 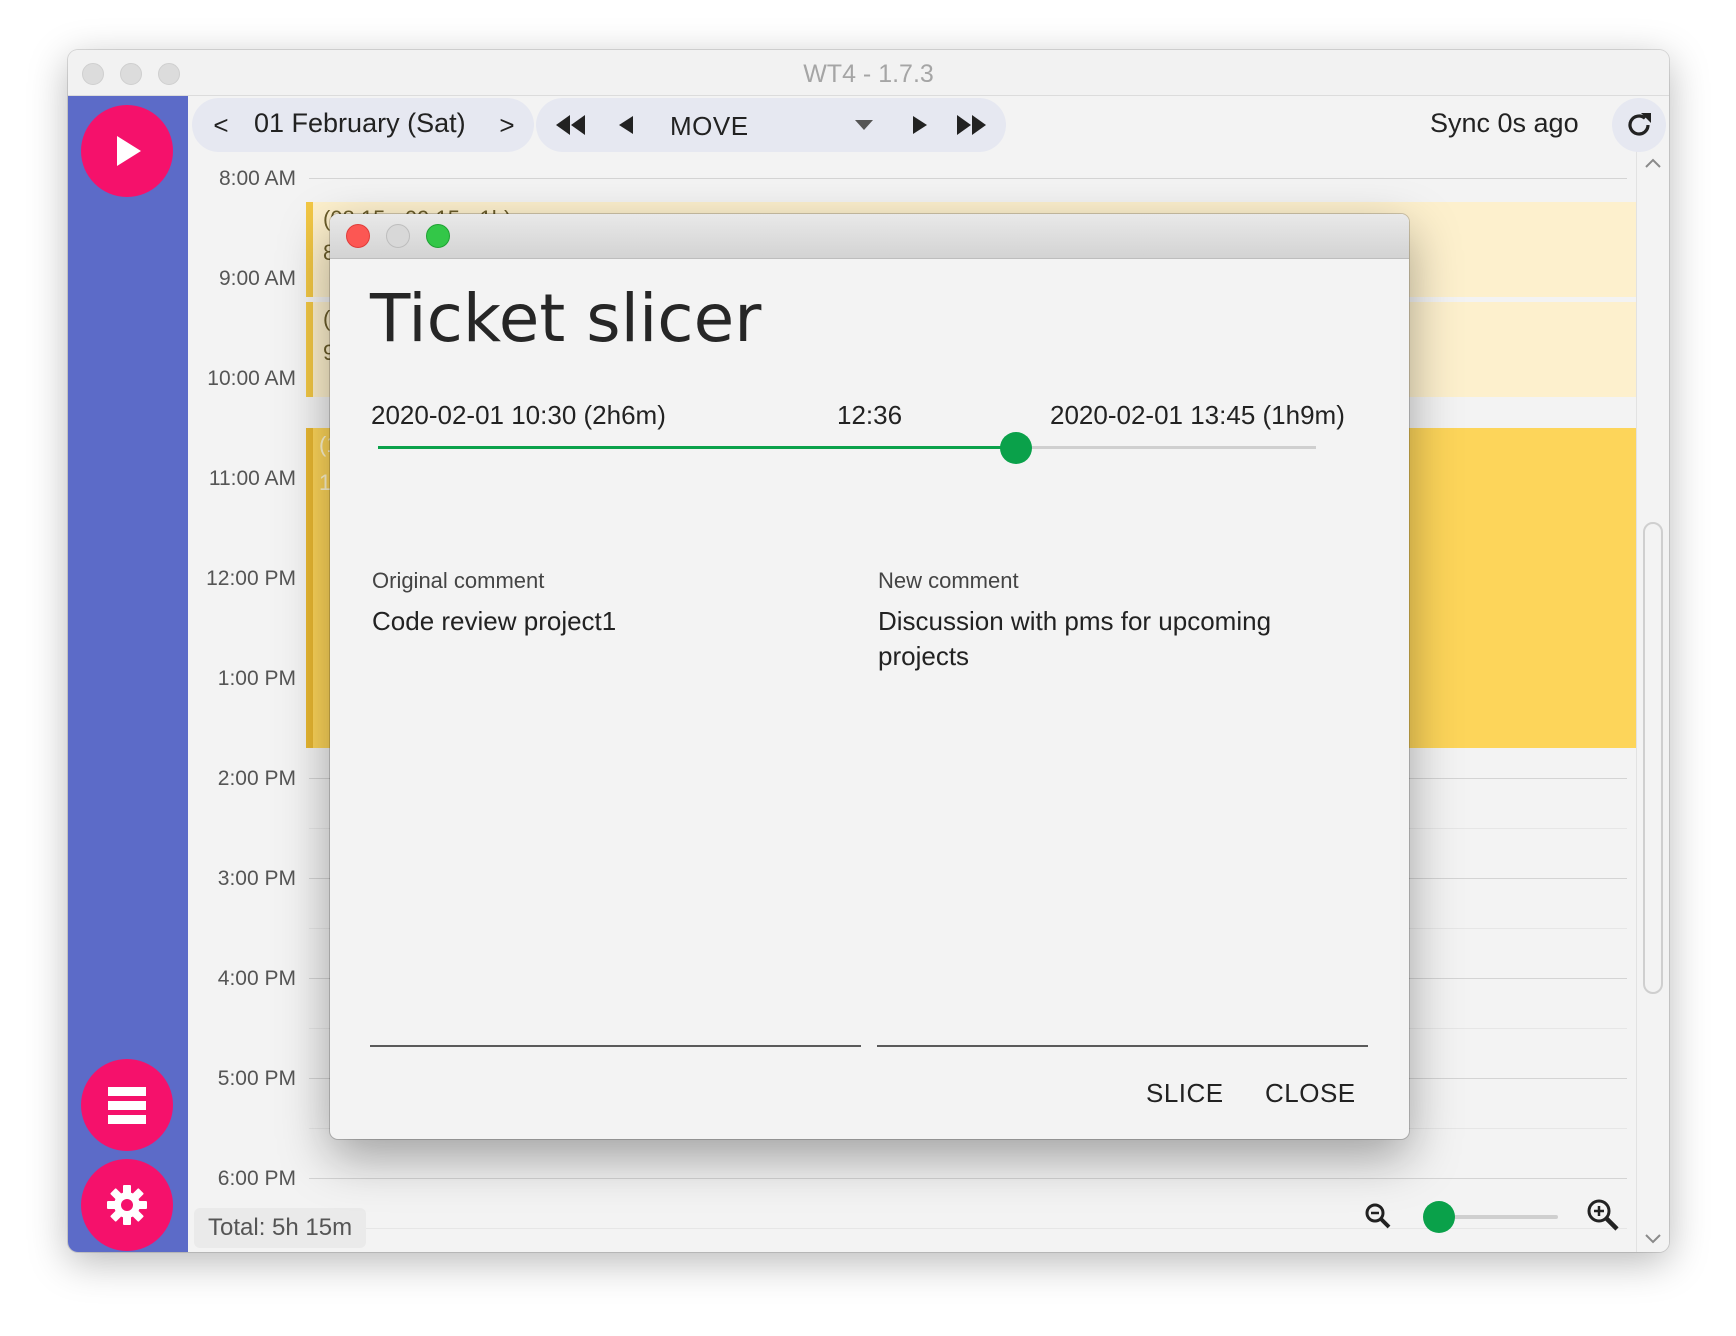 I want to click on start-timer-button, so click(x=127, y=151).